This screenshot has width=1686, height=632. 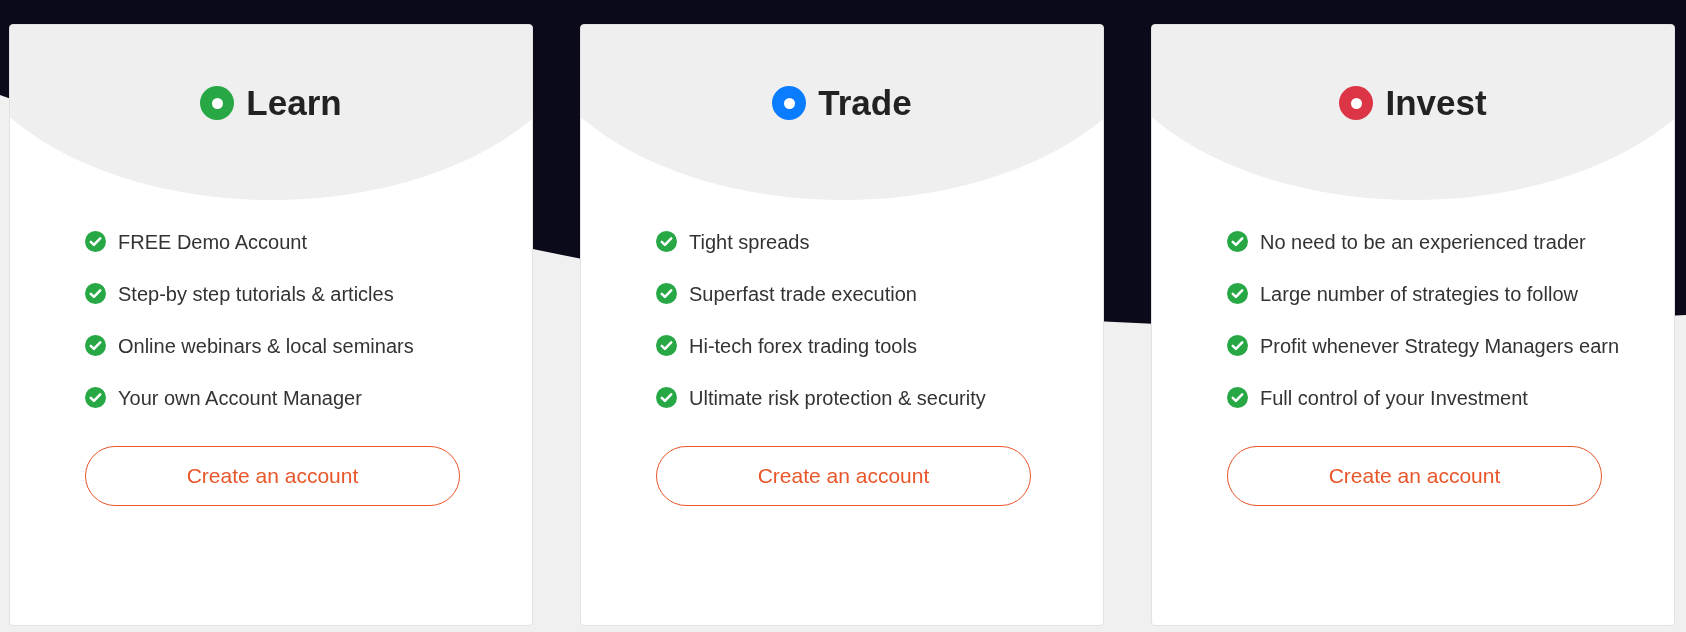 I want to click on plan-title: Learn, so click(x=294, y=103).